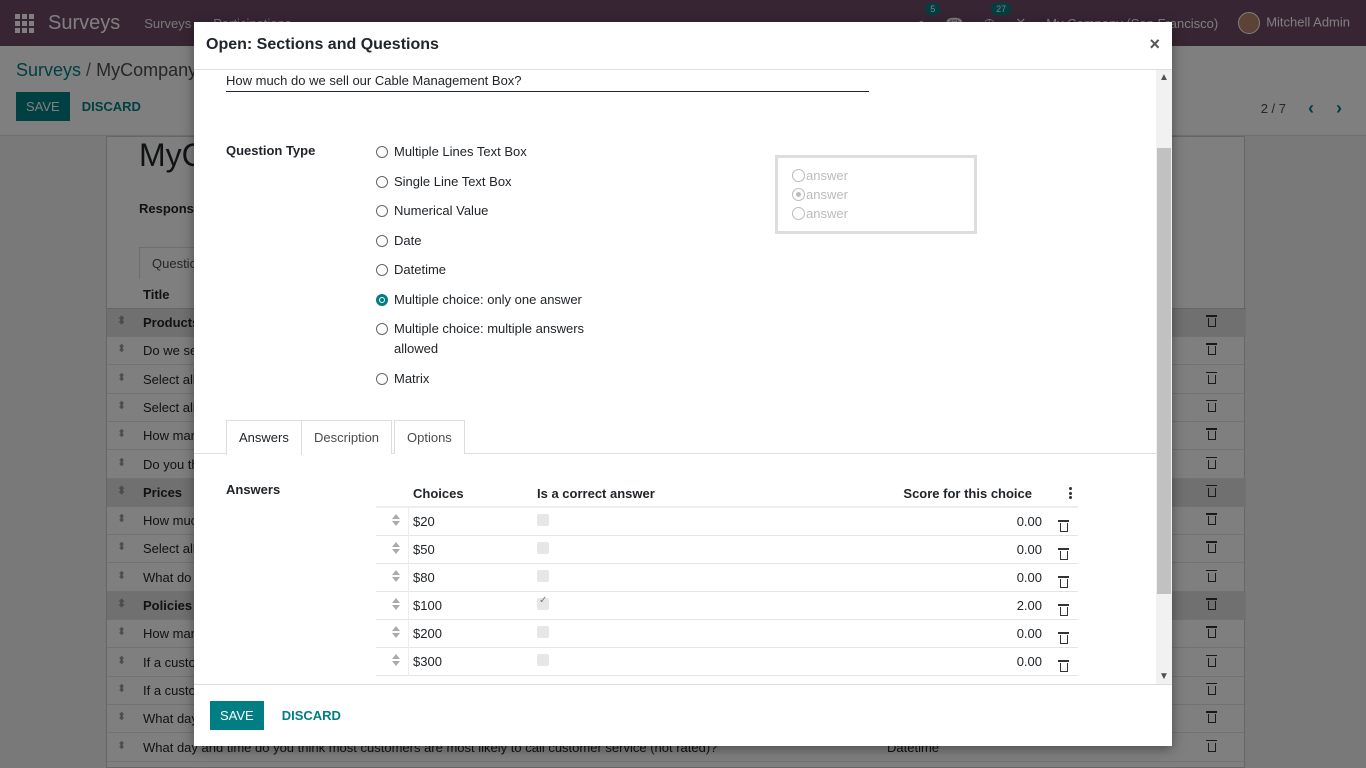 The height and width of the screenshot is (768, 1366). What do you see at coordinates (727, 550) in the screenshot?
I see `answer-row: $50 0.00` at bounding box center [727, 550].